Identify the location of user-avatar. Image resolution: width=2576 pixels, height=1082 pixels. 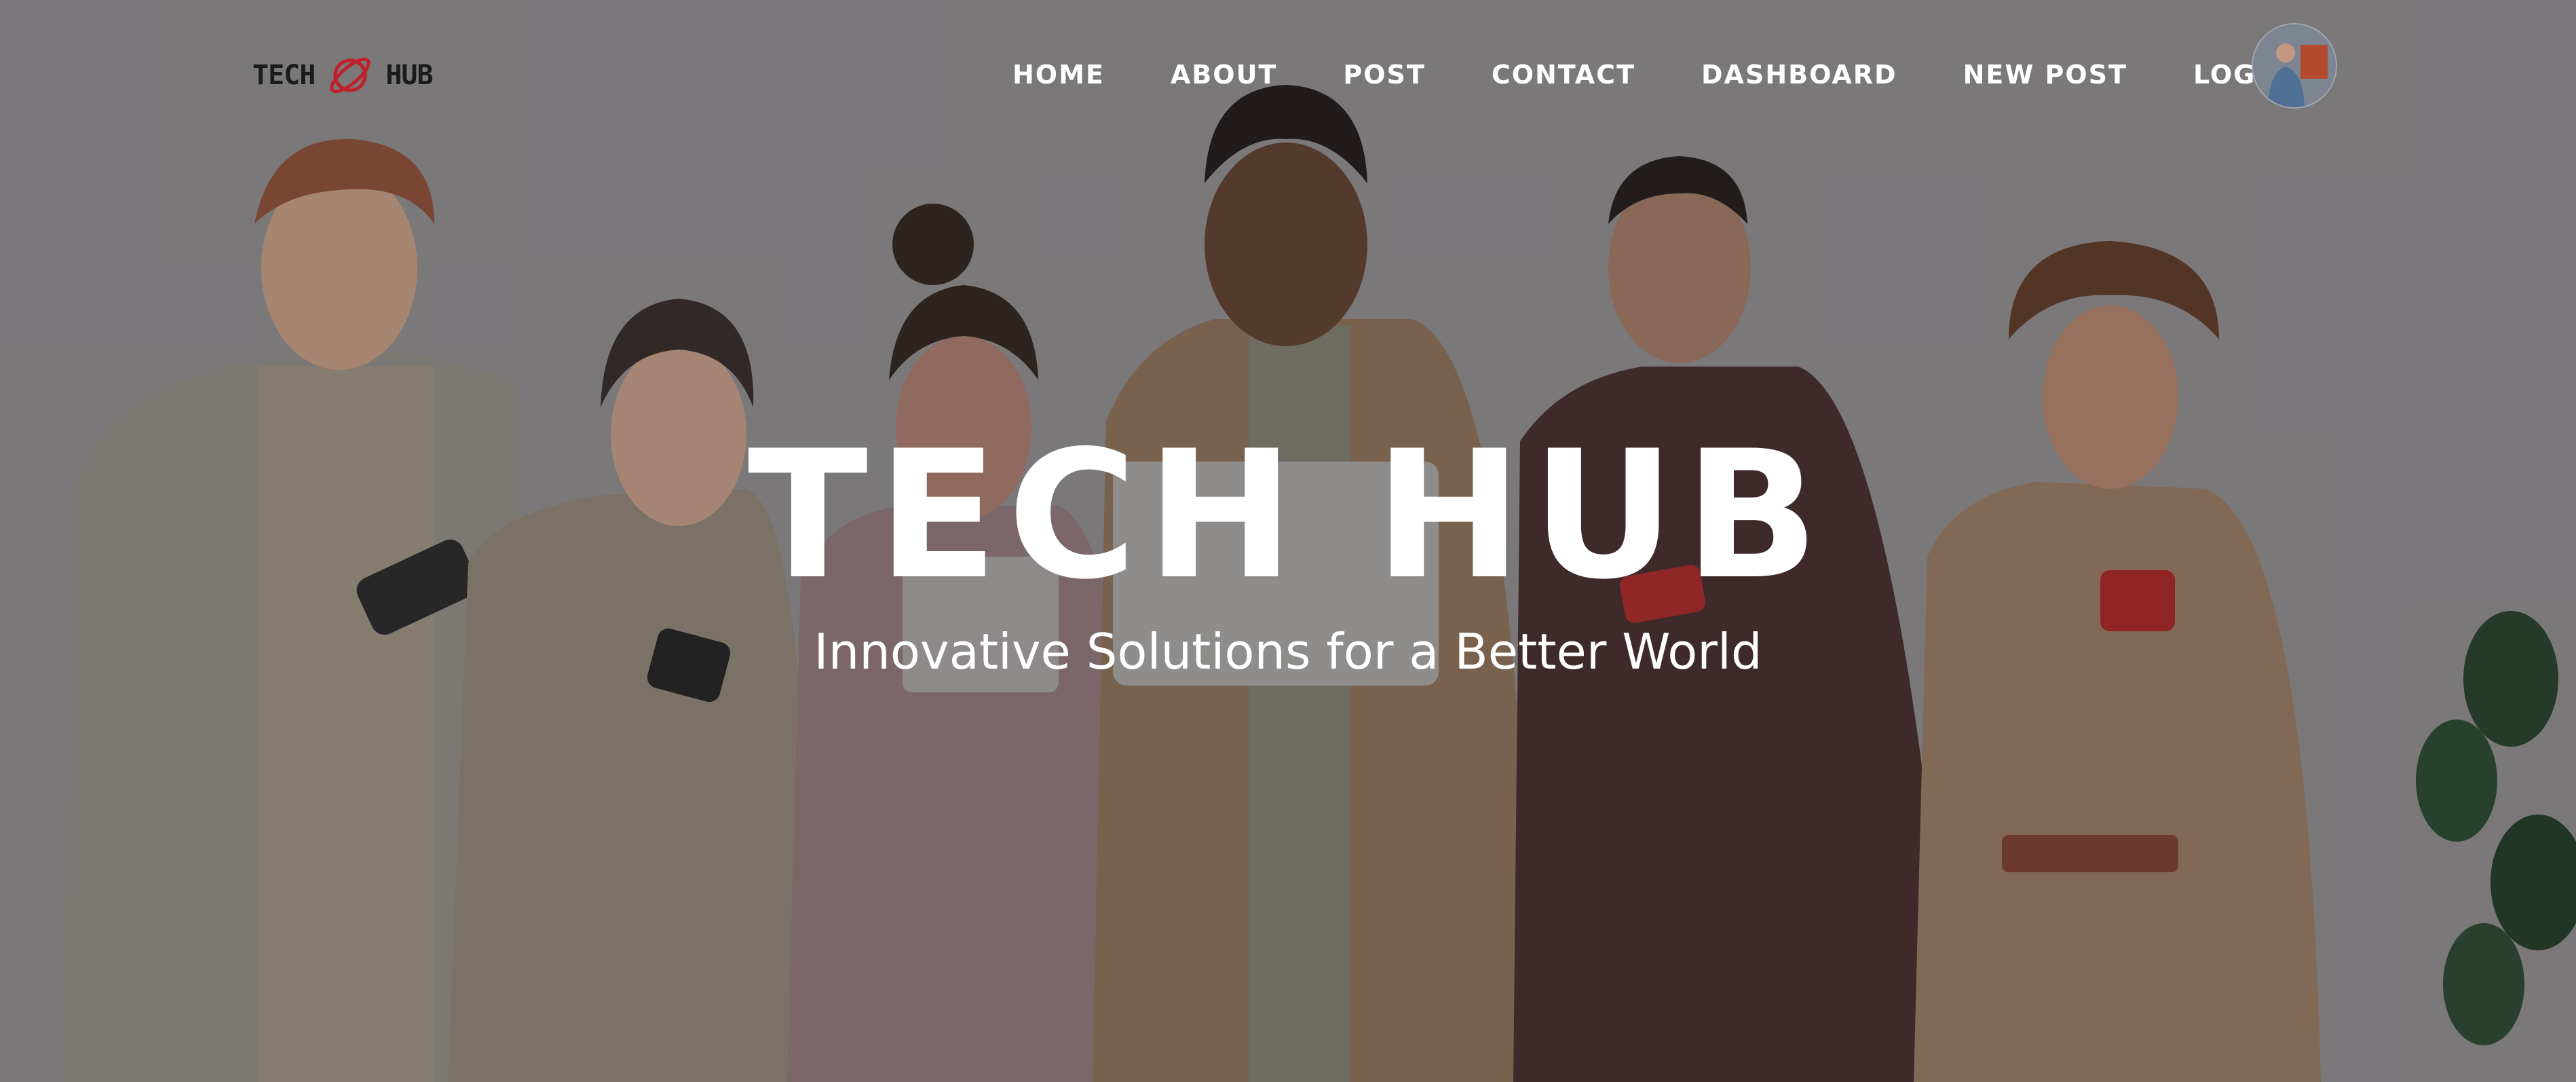
(2294, 66).